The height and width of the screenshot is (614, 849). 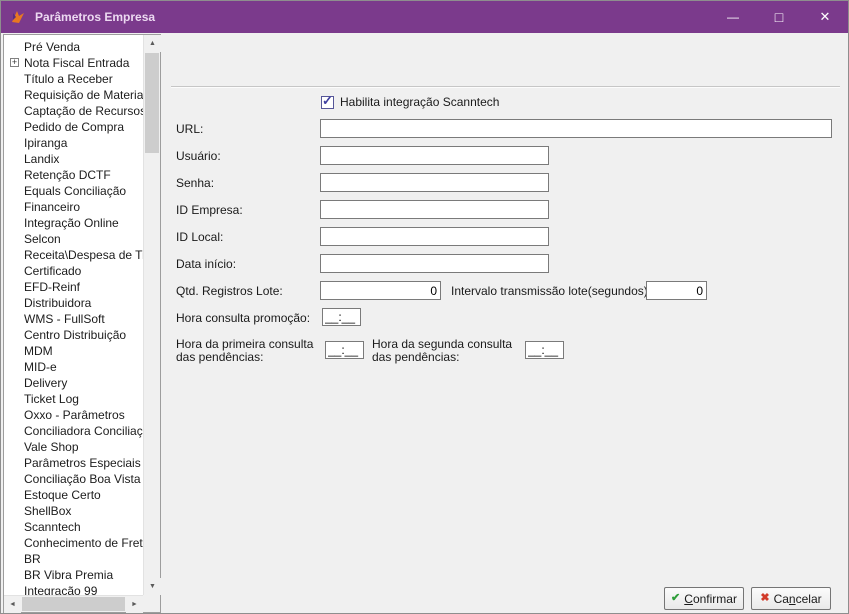 I want to click on minimize-button: —, so click(x=733, y=17).